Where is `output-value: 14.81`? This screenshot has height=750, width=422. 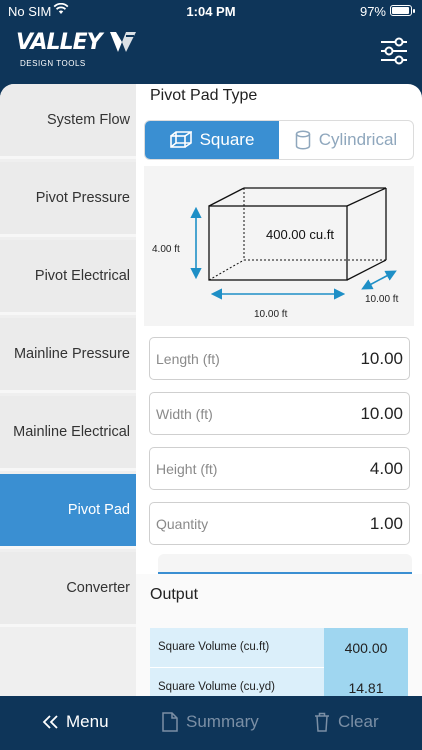
output-value: 14.81 is located at coordinates (366, 682).